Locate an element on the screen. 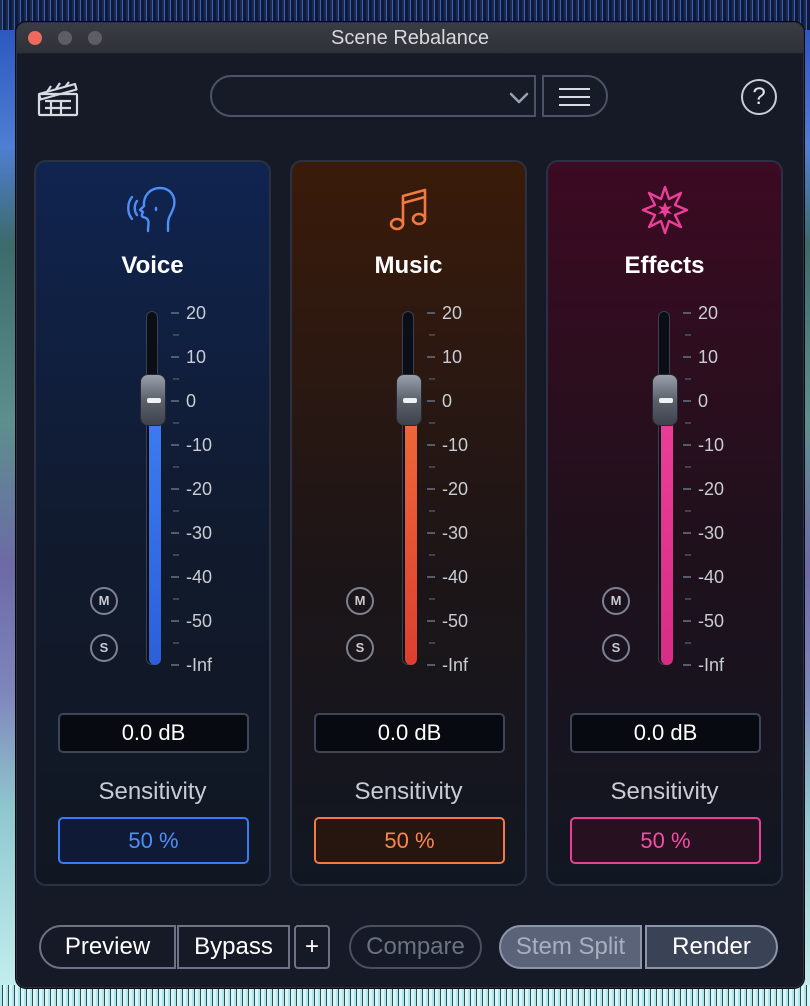 The height and width of the screenshot is (1006, 810). chevron-down-icon is located at coordinates (519, 100).